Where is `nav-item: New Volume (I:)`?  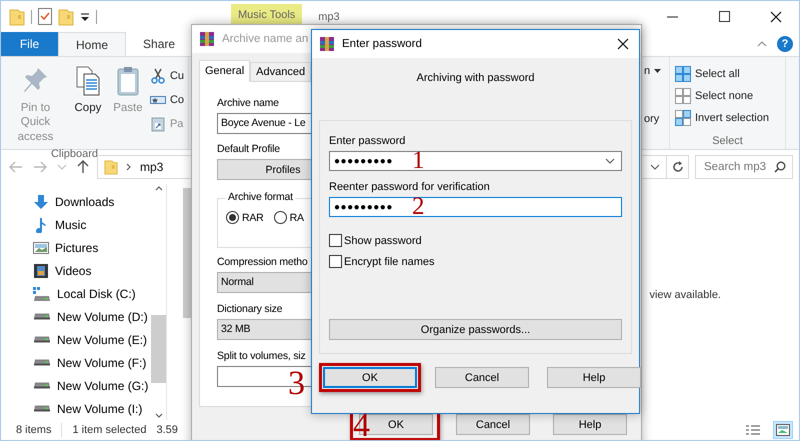 nav-item: New Volume (I:) is located at coordinates (76, 408).